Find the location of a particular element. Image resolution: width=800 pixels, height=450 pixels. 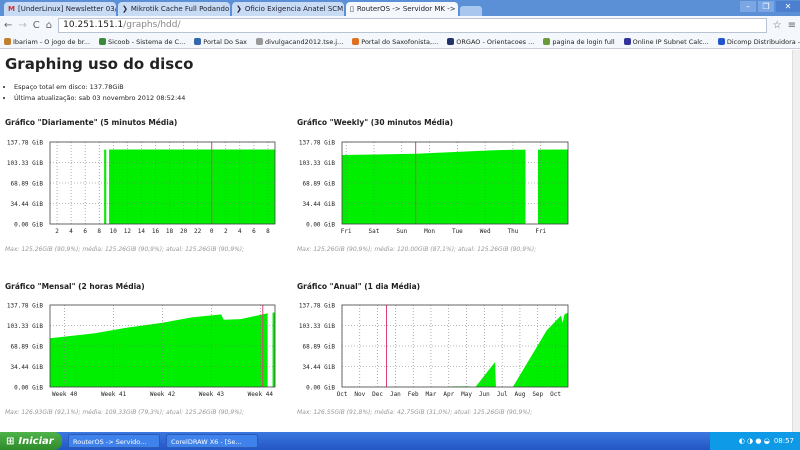

close-button: ✕ is located at coordinates (788, 6).